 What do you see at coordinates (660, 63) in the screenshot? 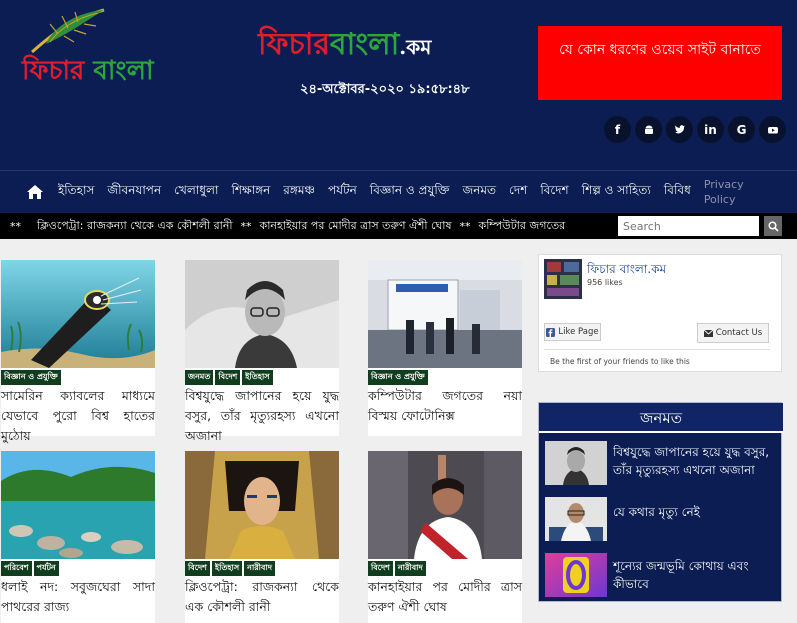
I see `ad-banner: যে কোন ধরণের ওয়েব সাইট বানাতে` at bounding box center [660, 63].